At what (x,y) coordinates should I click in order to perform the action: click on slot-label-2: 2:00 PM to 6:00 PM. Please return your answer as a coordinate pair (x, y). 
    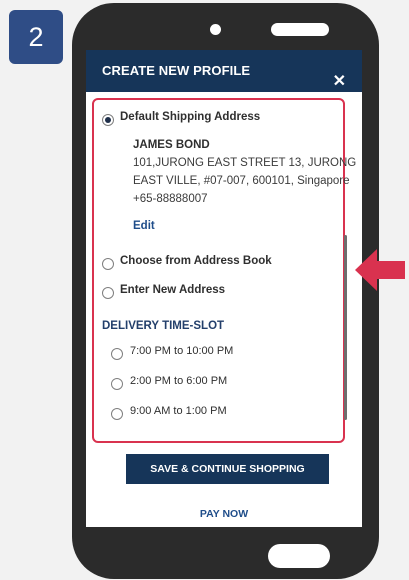
    Looking at the image, I should click on (179, 381).